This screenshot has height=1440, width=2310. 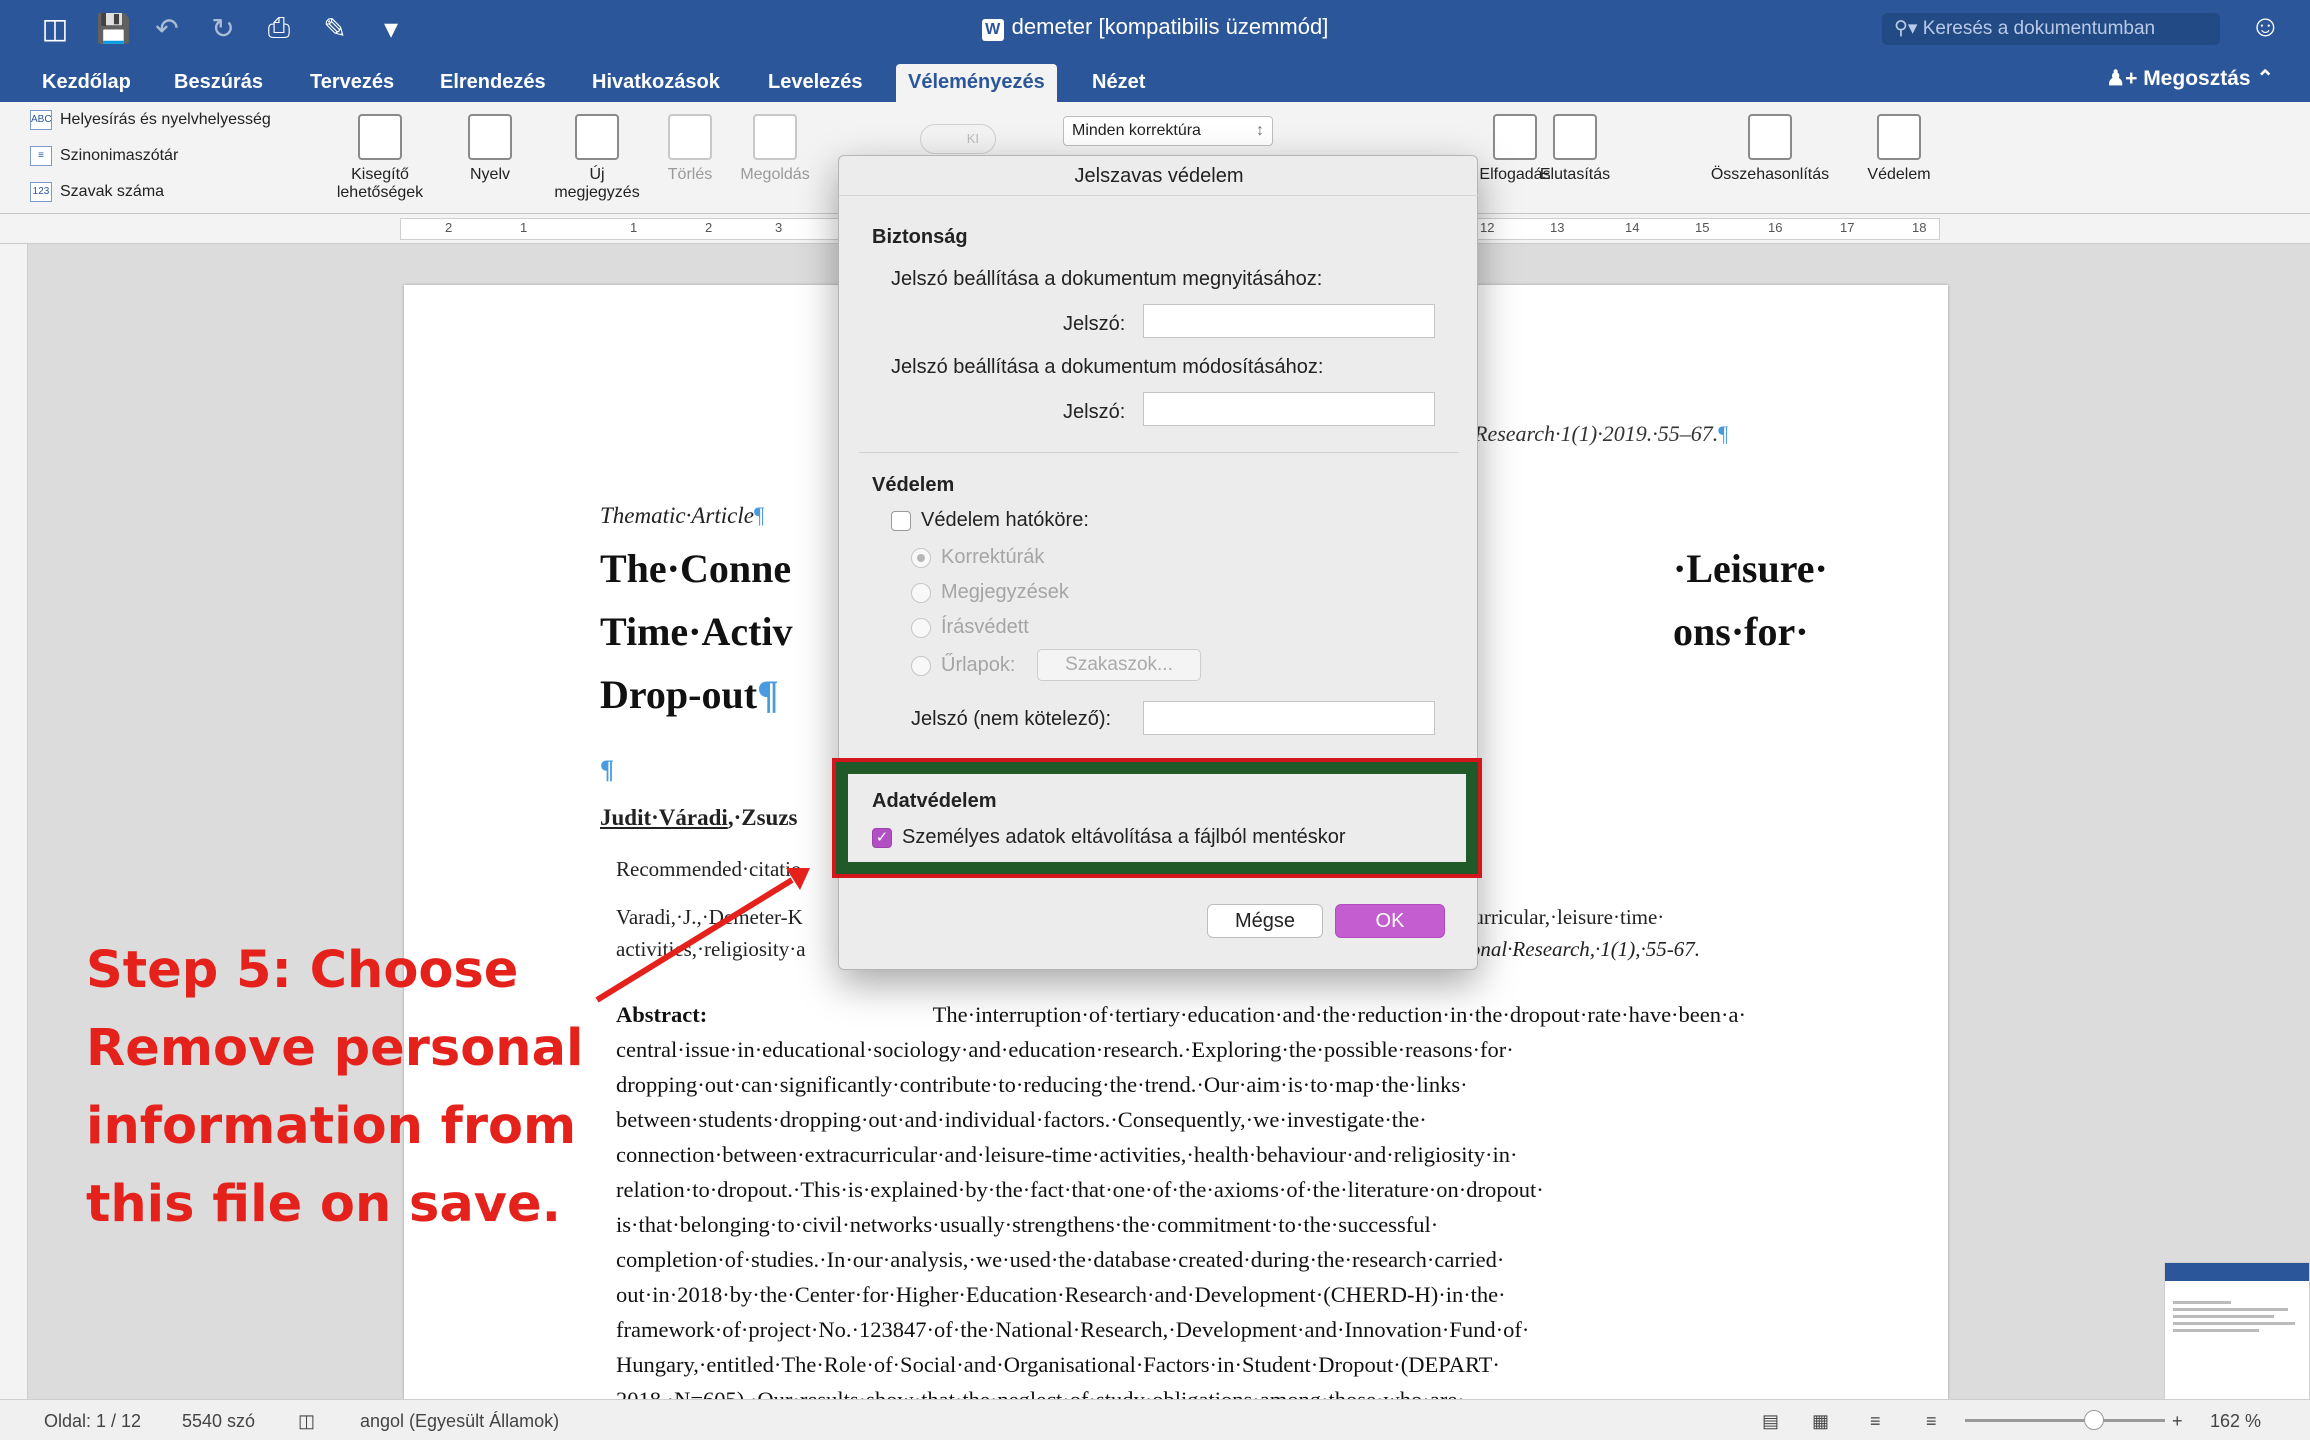 What do you see at coordinates (775, 149) in the screenshot?
I see `resolve-comment-button: Megoldás` at bounding box center [775, 149].